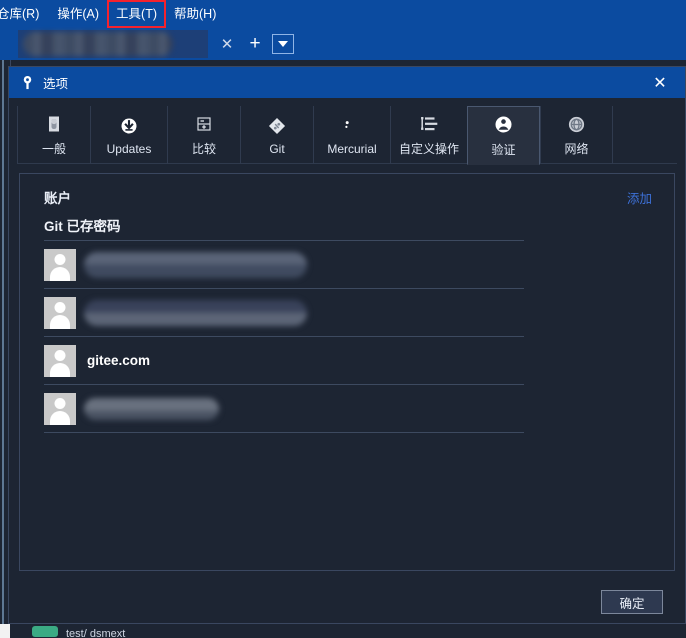  I want to click on list-item: gitee.com, so click(284, 361).